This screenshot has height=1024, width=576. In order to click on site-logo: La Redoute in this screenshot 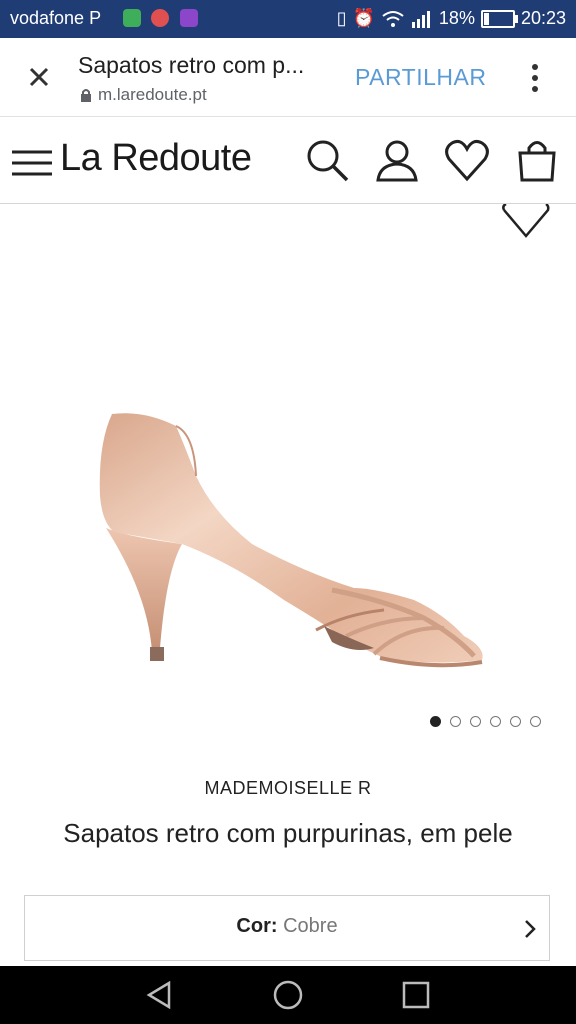, I will do `click(156, 158)`.